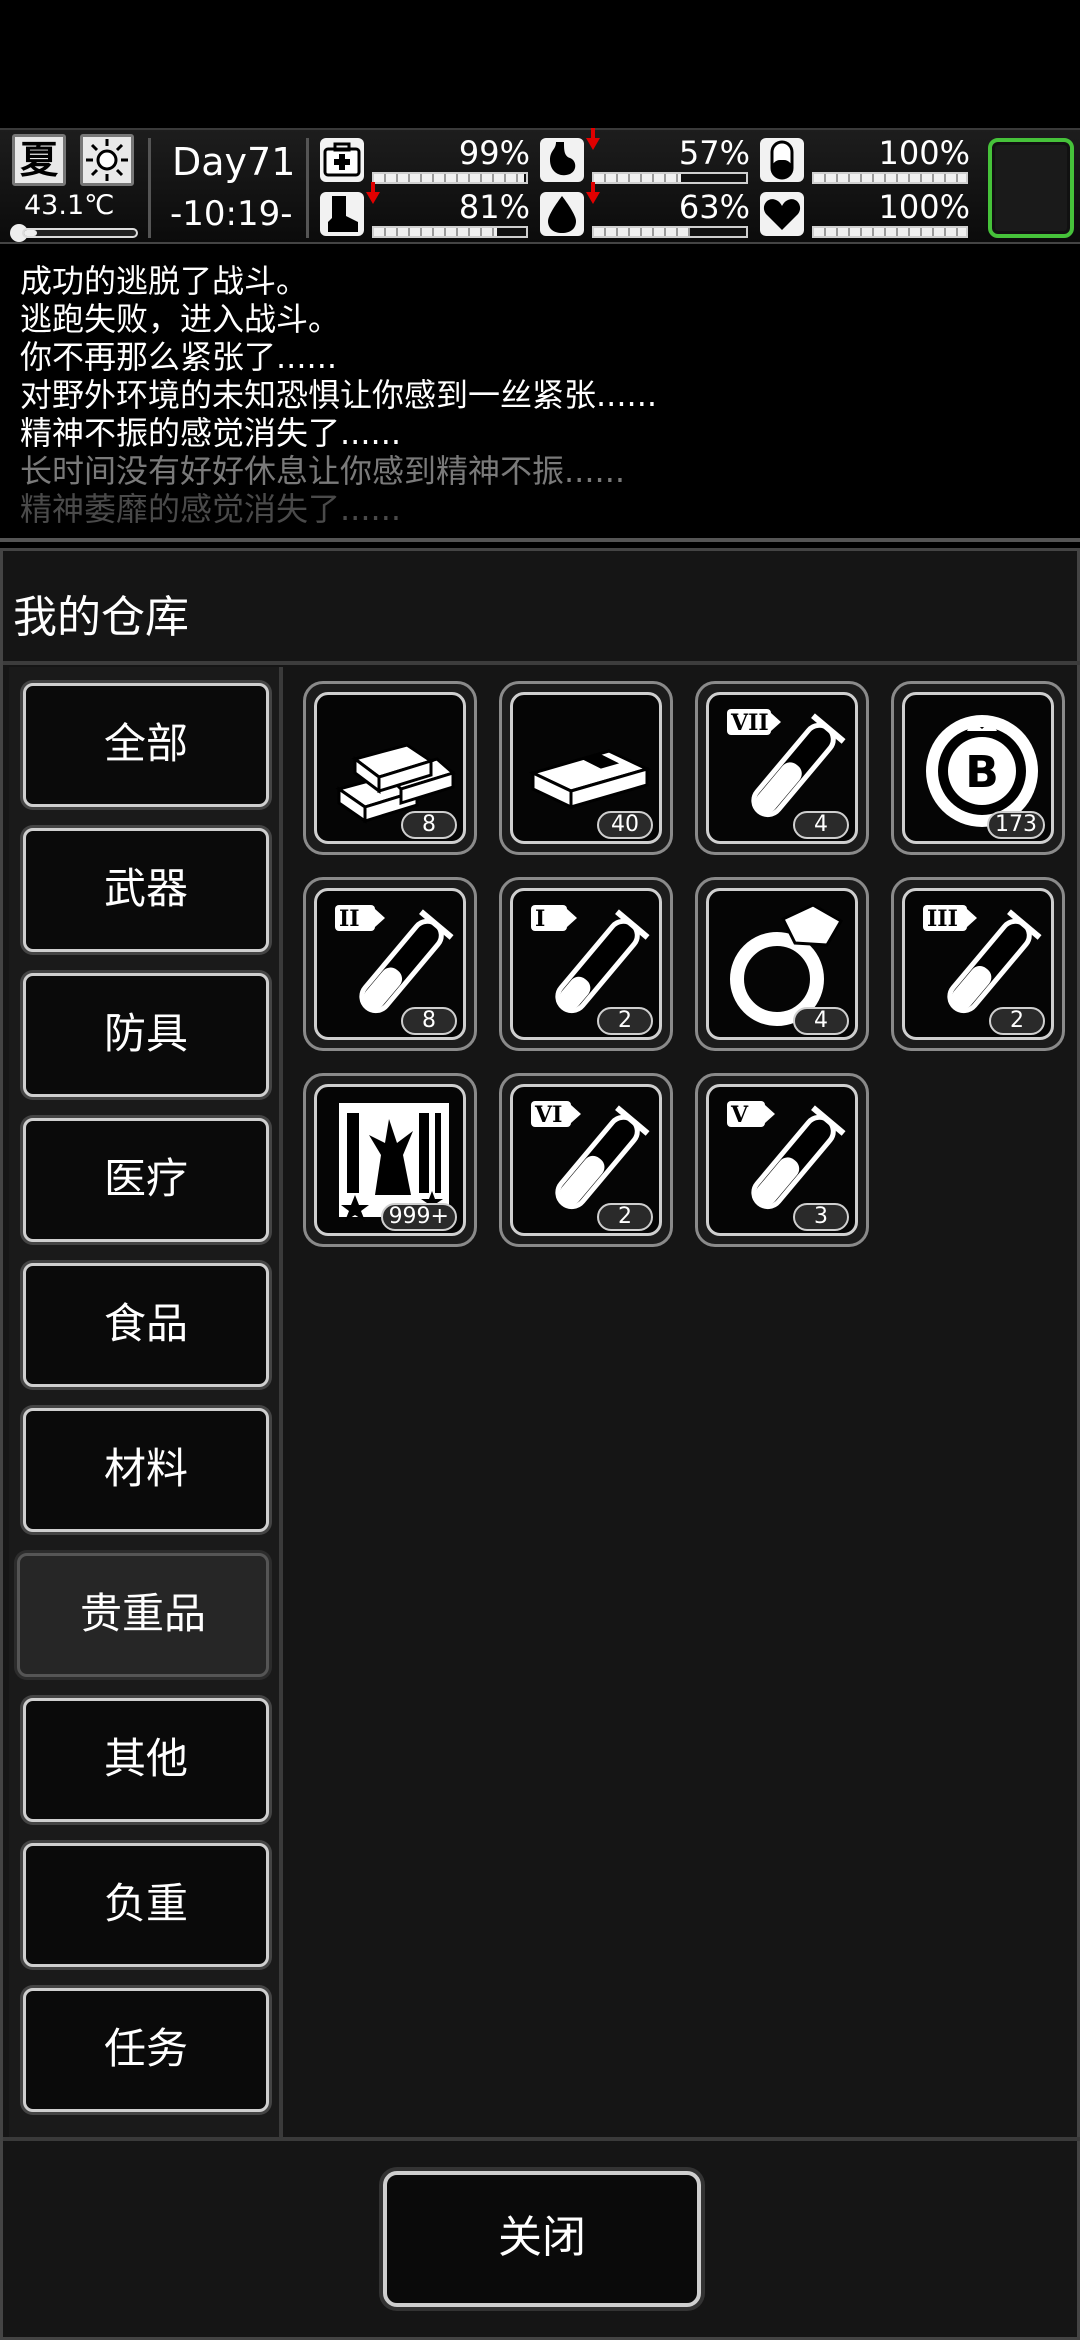 This screenshot has width=1080, height=2340. What do you see at coordinates (782, 964) in the screenshot?
I see `item-slot: 4` at bounding box center [782, 964].